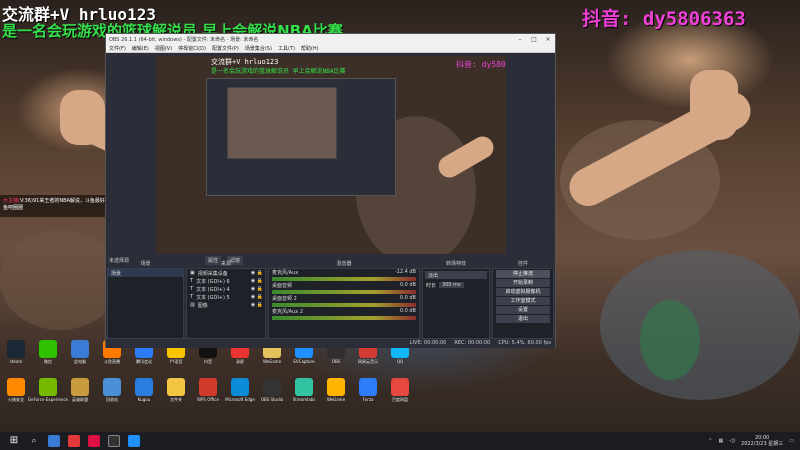 Image resolution: width=800 pixels, height=450 pixels. What do you see at coordinates (548, 39) in the screenshot?
I see `close-icon: ×` at bounding box center [548, 39].